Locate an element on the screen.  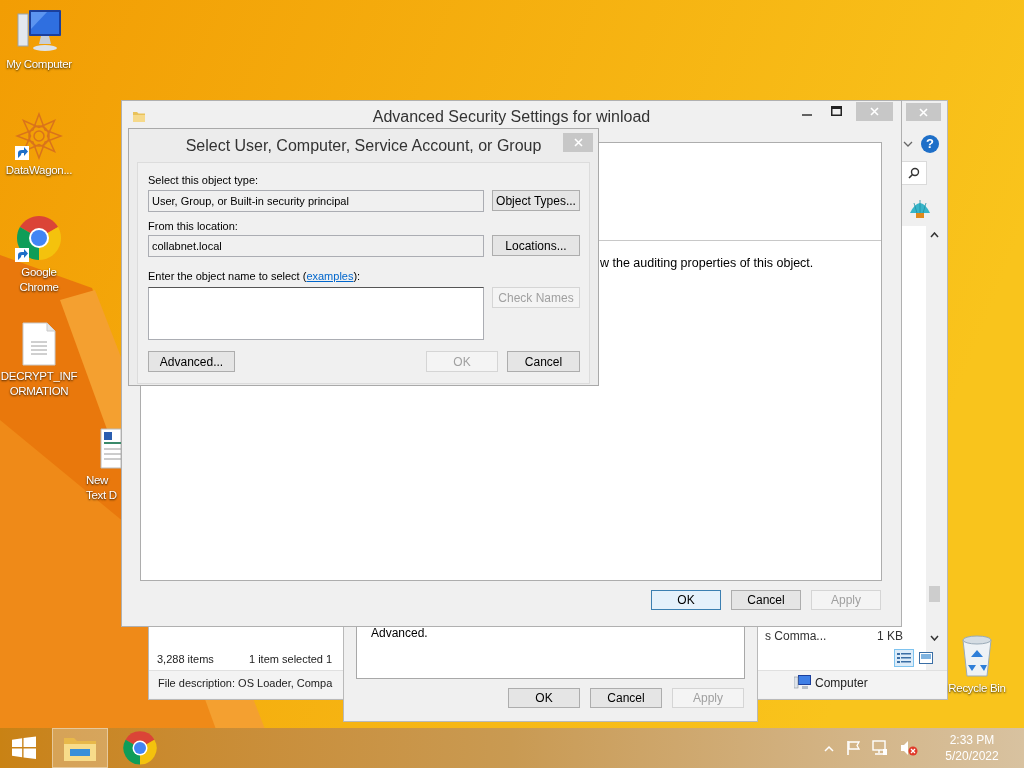
file-description: File description: OS Loader, Compa is located at coordinates (245, 683).